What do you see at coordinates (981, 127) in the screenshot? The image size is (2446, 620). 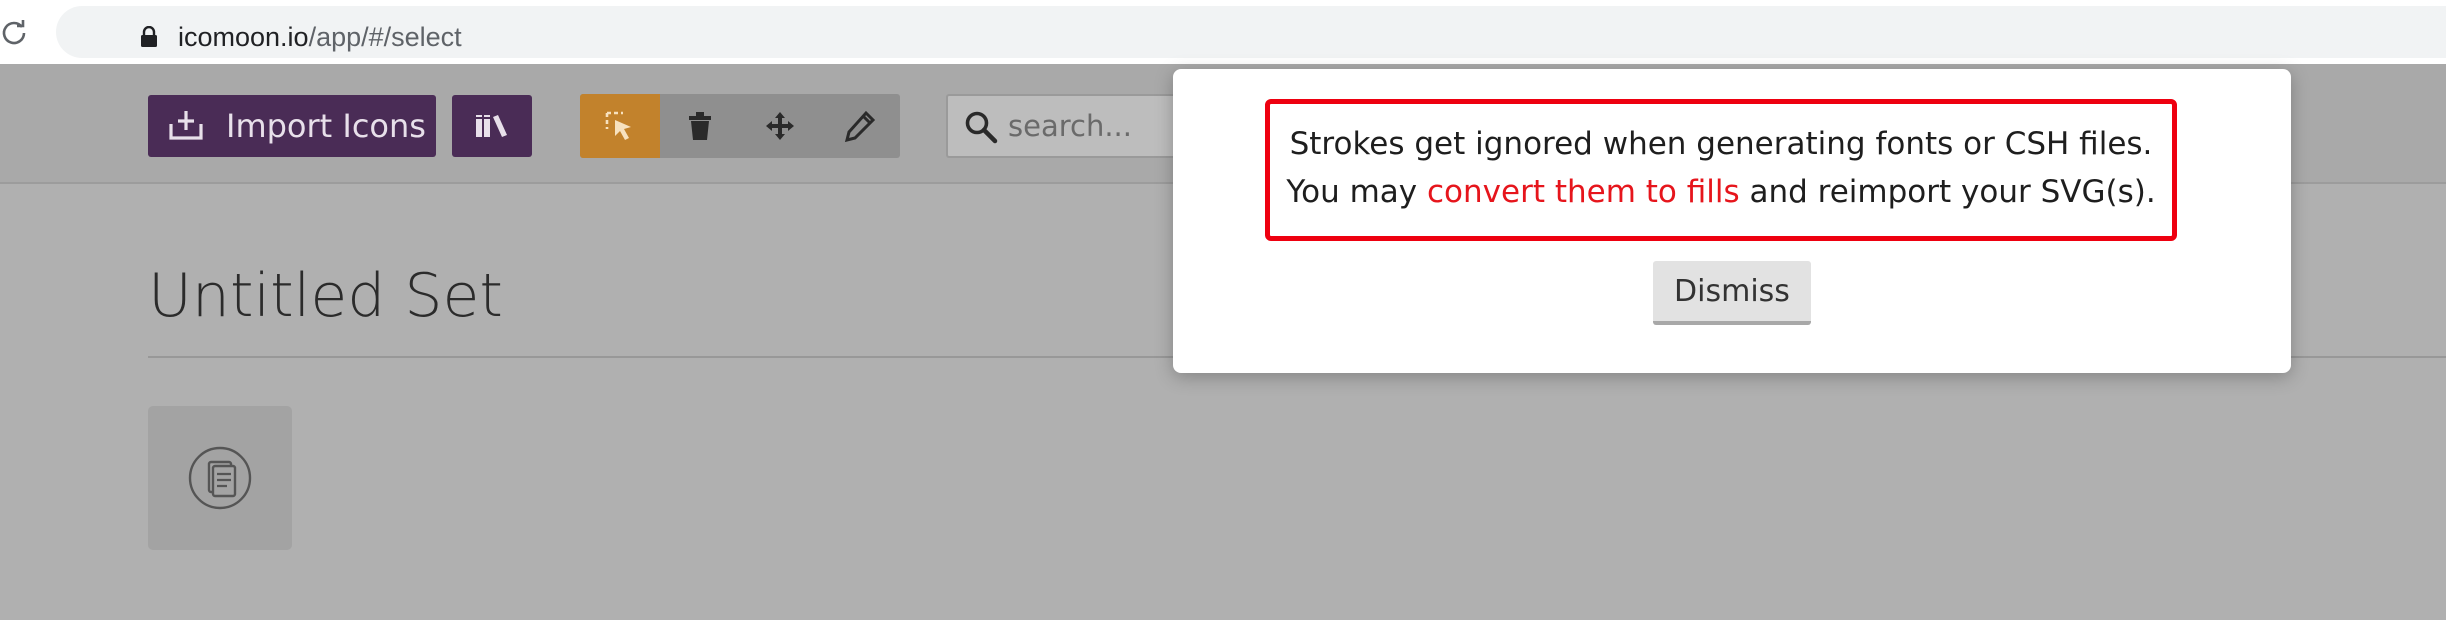 I see `search-icon` at bounding box center [981, 127].